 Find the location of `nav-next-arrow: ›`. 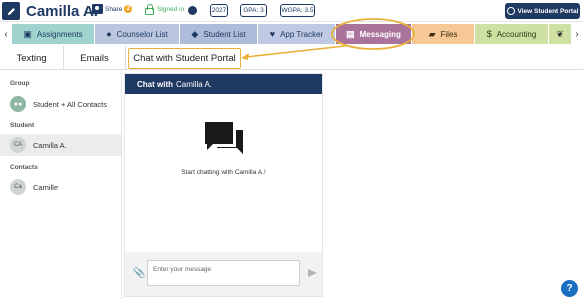

nav-next-arrow: › is located at coordinates (577, 34).